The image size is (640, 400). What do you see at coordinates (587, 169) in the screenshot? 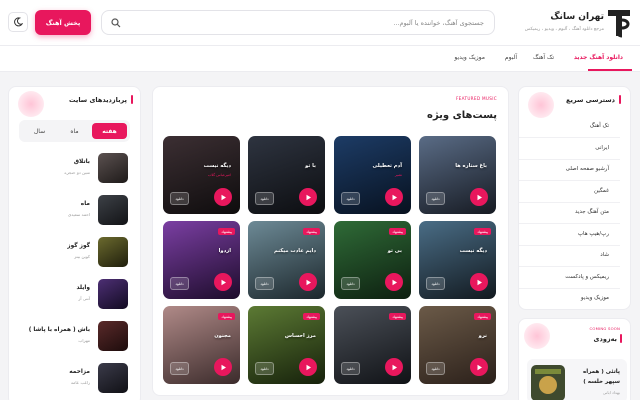
I see `quick-access-item: آرشیو صفحه اصلی` at bounding box center [587, 169].